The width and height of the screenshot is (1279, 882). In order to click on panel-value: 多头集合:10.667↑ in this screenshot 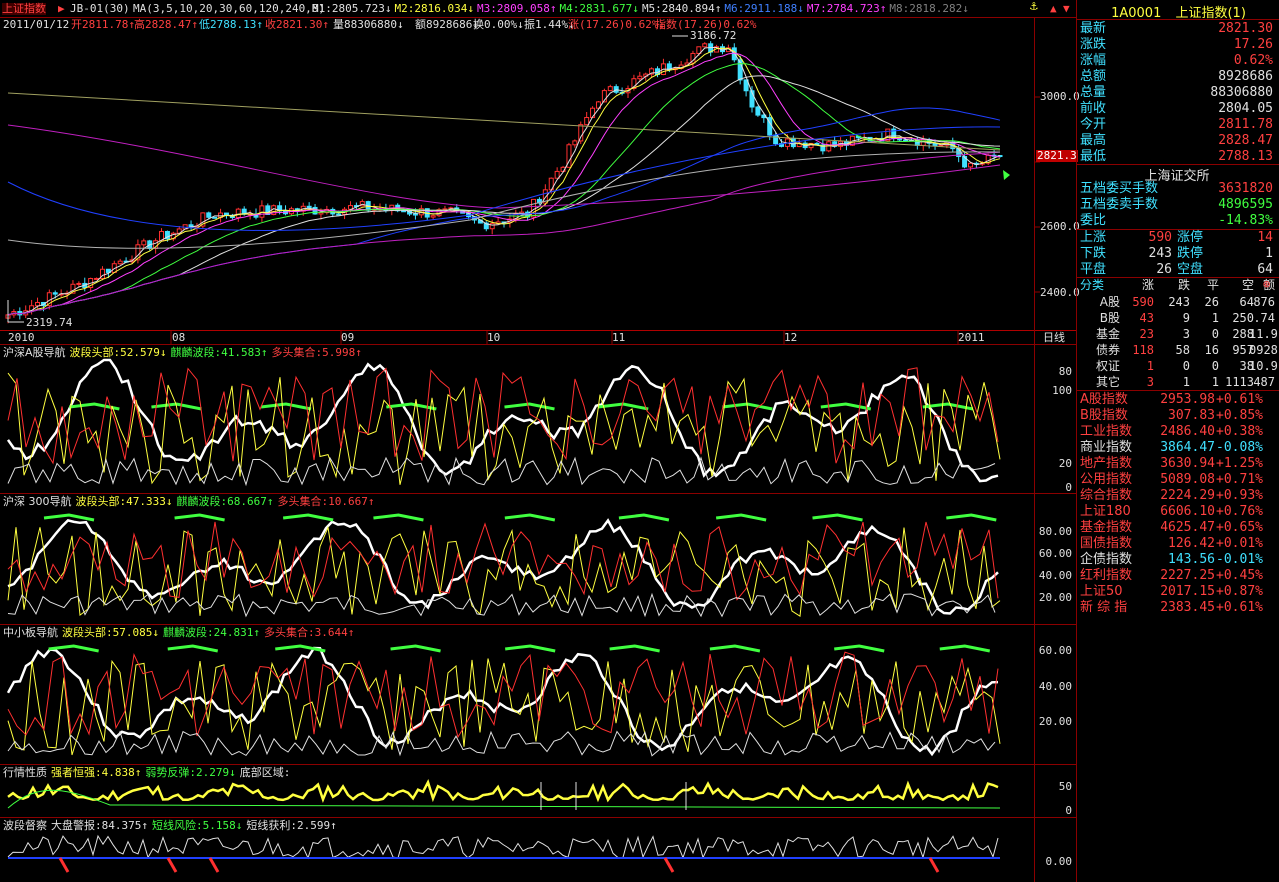, I will do `click(326, 501)`.